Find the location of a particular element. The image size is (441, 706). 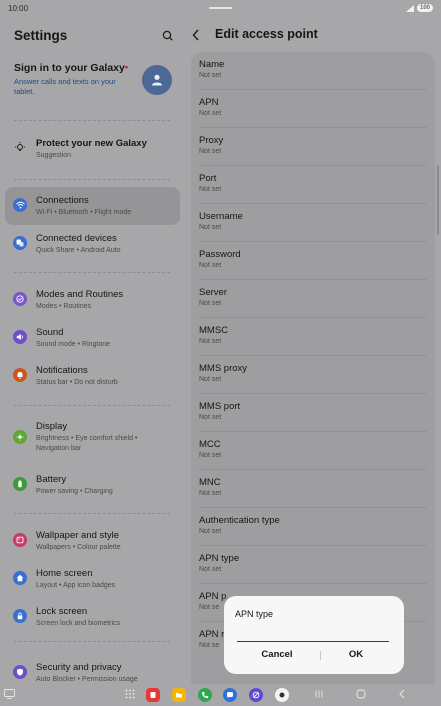

app-camera-icon is located at coordinates (282, 695).